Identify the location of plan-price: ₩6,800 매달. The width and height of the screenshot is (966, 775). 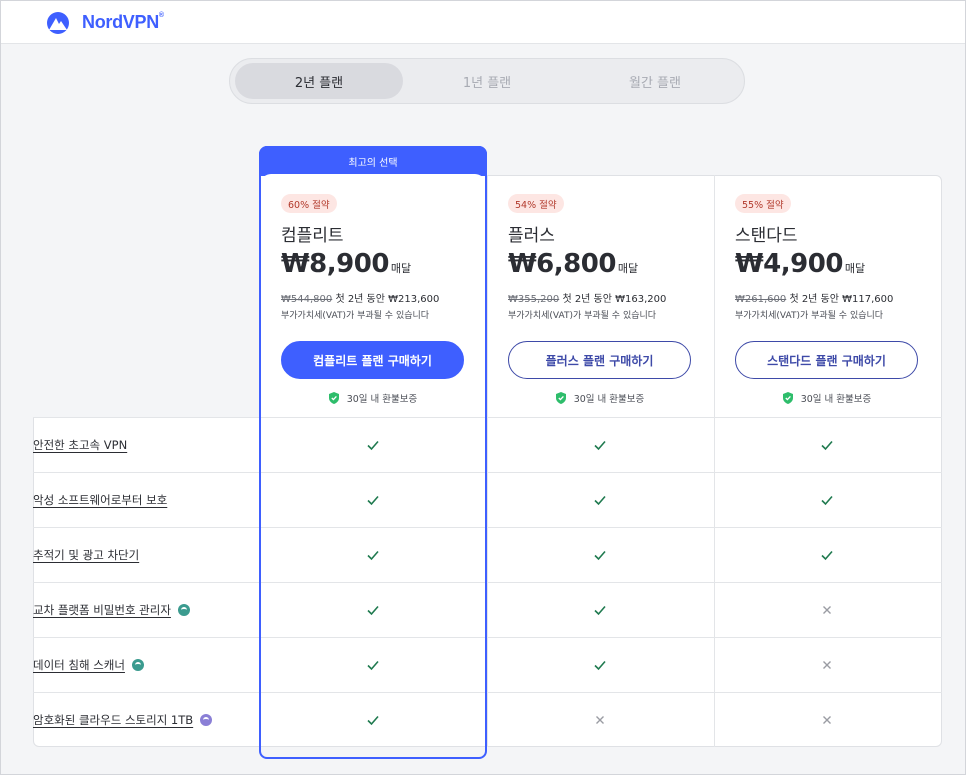
(573, 264).